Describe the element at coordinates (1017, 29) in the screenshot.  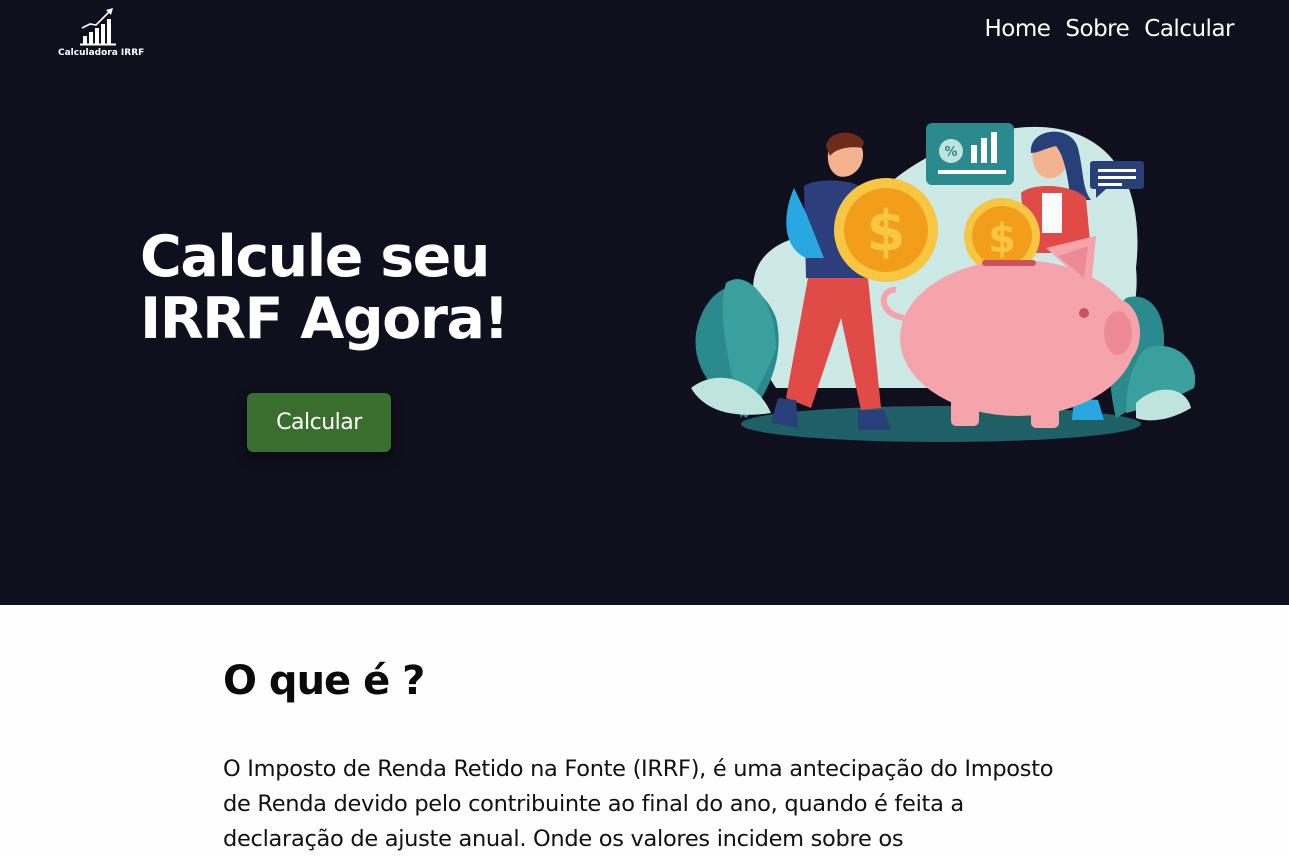
I see `nav-home-link: Home` at that location.